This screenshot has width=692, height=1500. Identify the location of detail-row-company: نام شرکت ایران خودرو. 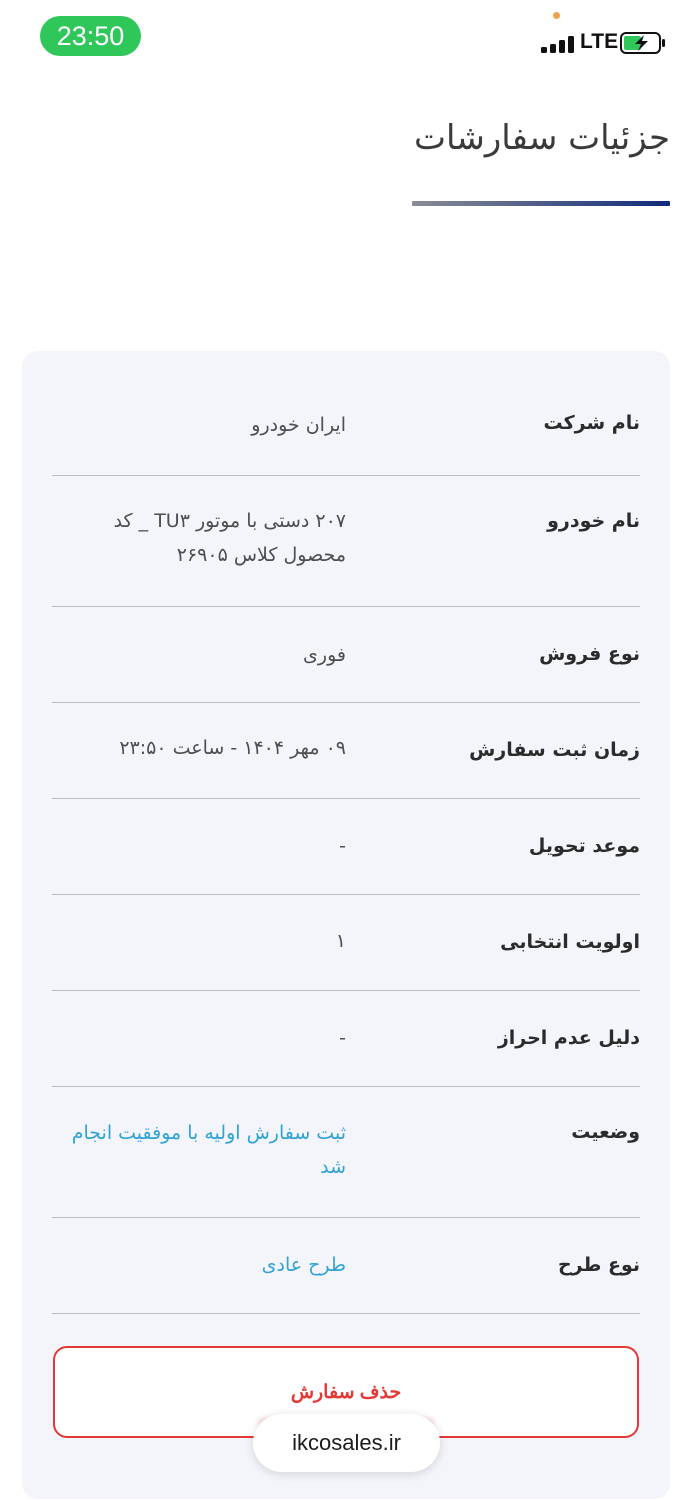
(346, 433).